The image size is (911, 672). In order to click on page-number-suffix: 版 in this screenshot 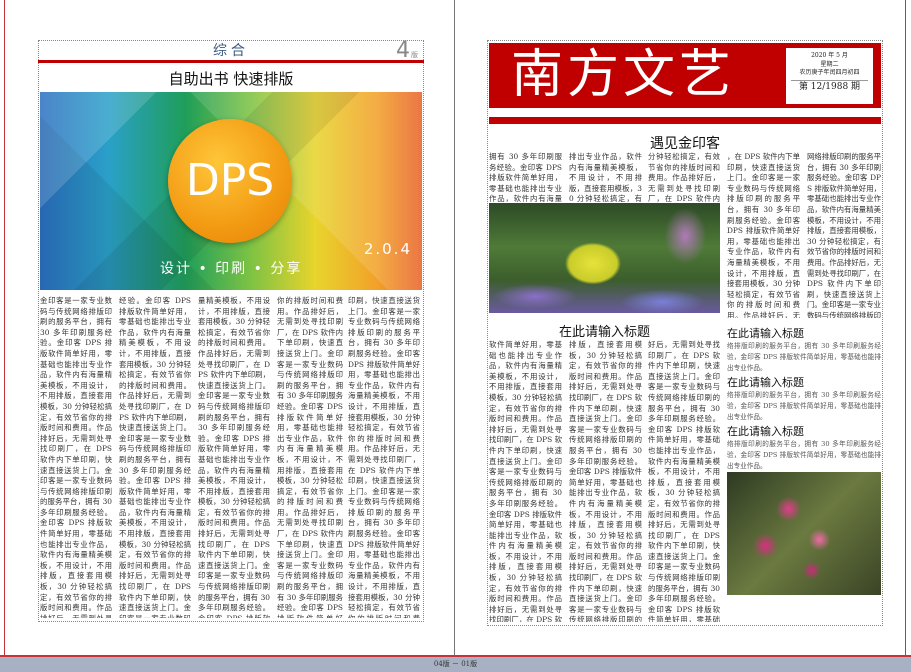, I will do `click(414, 55)`.